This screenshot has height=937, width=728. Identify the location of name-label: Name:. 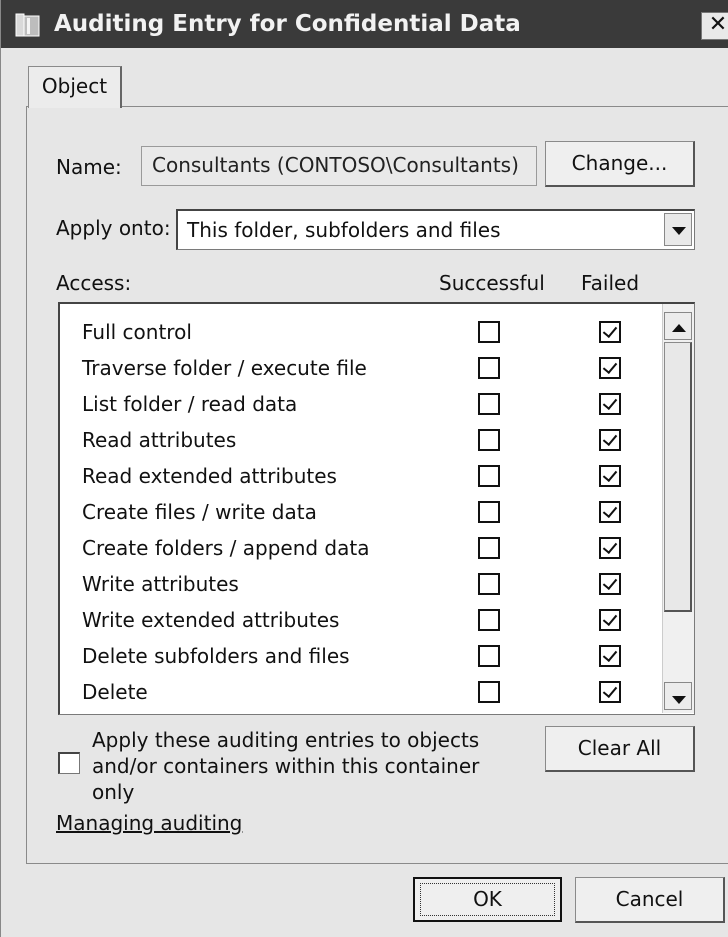
(89, 167).